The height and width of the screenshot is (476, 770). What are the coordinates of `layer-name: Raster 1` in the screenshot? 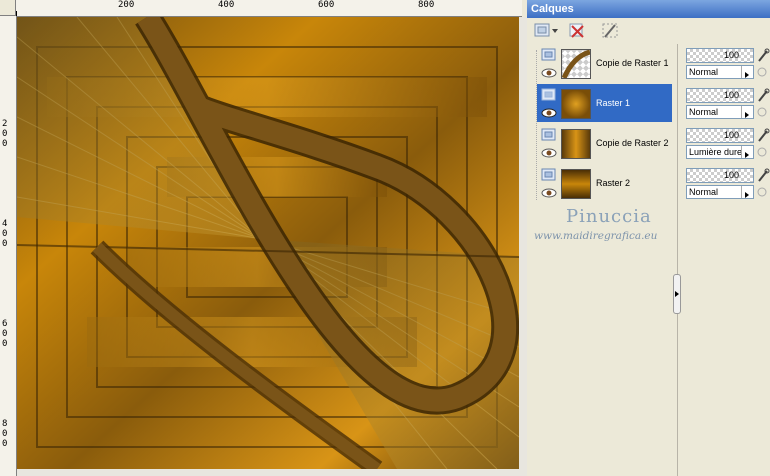 It's located at (613, 103).